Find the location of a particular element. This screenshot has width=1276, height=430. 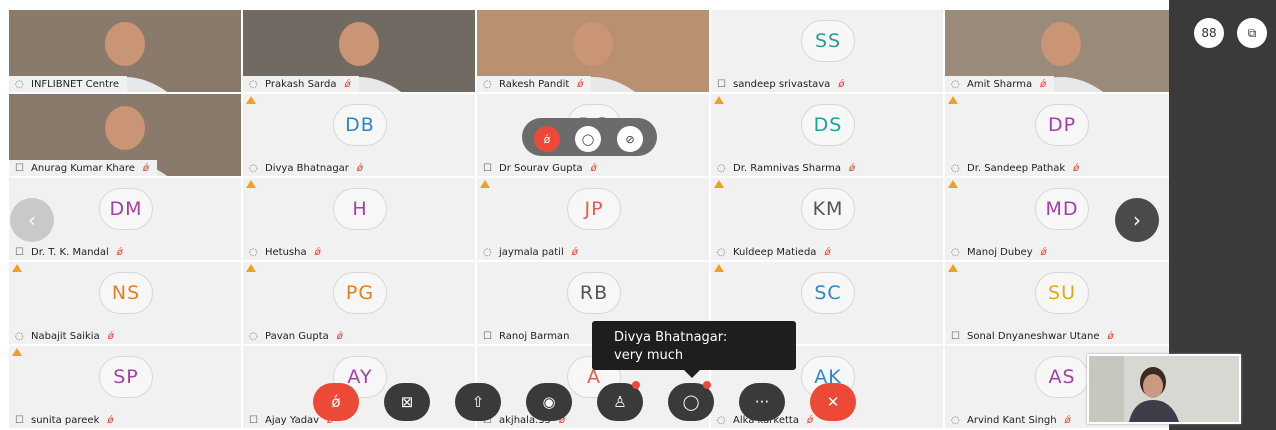

participants-button: ♙ is located at coordinates (620, 401).